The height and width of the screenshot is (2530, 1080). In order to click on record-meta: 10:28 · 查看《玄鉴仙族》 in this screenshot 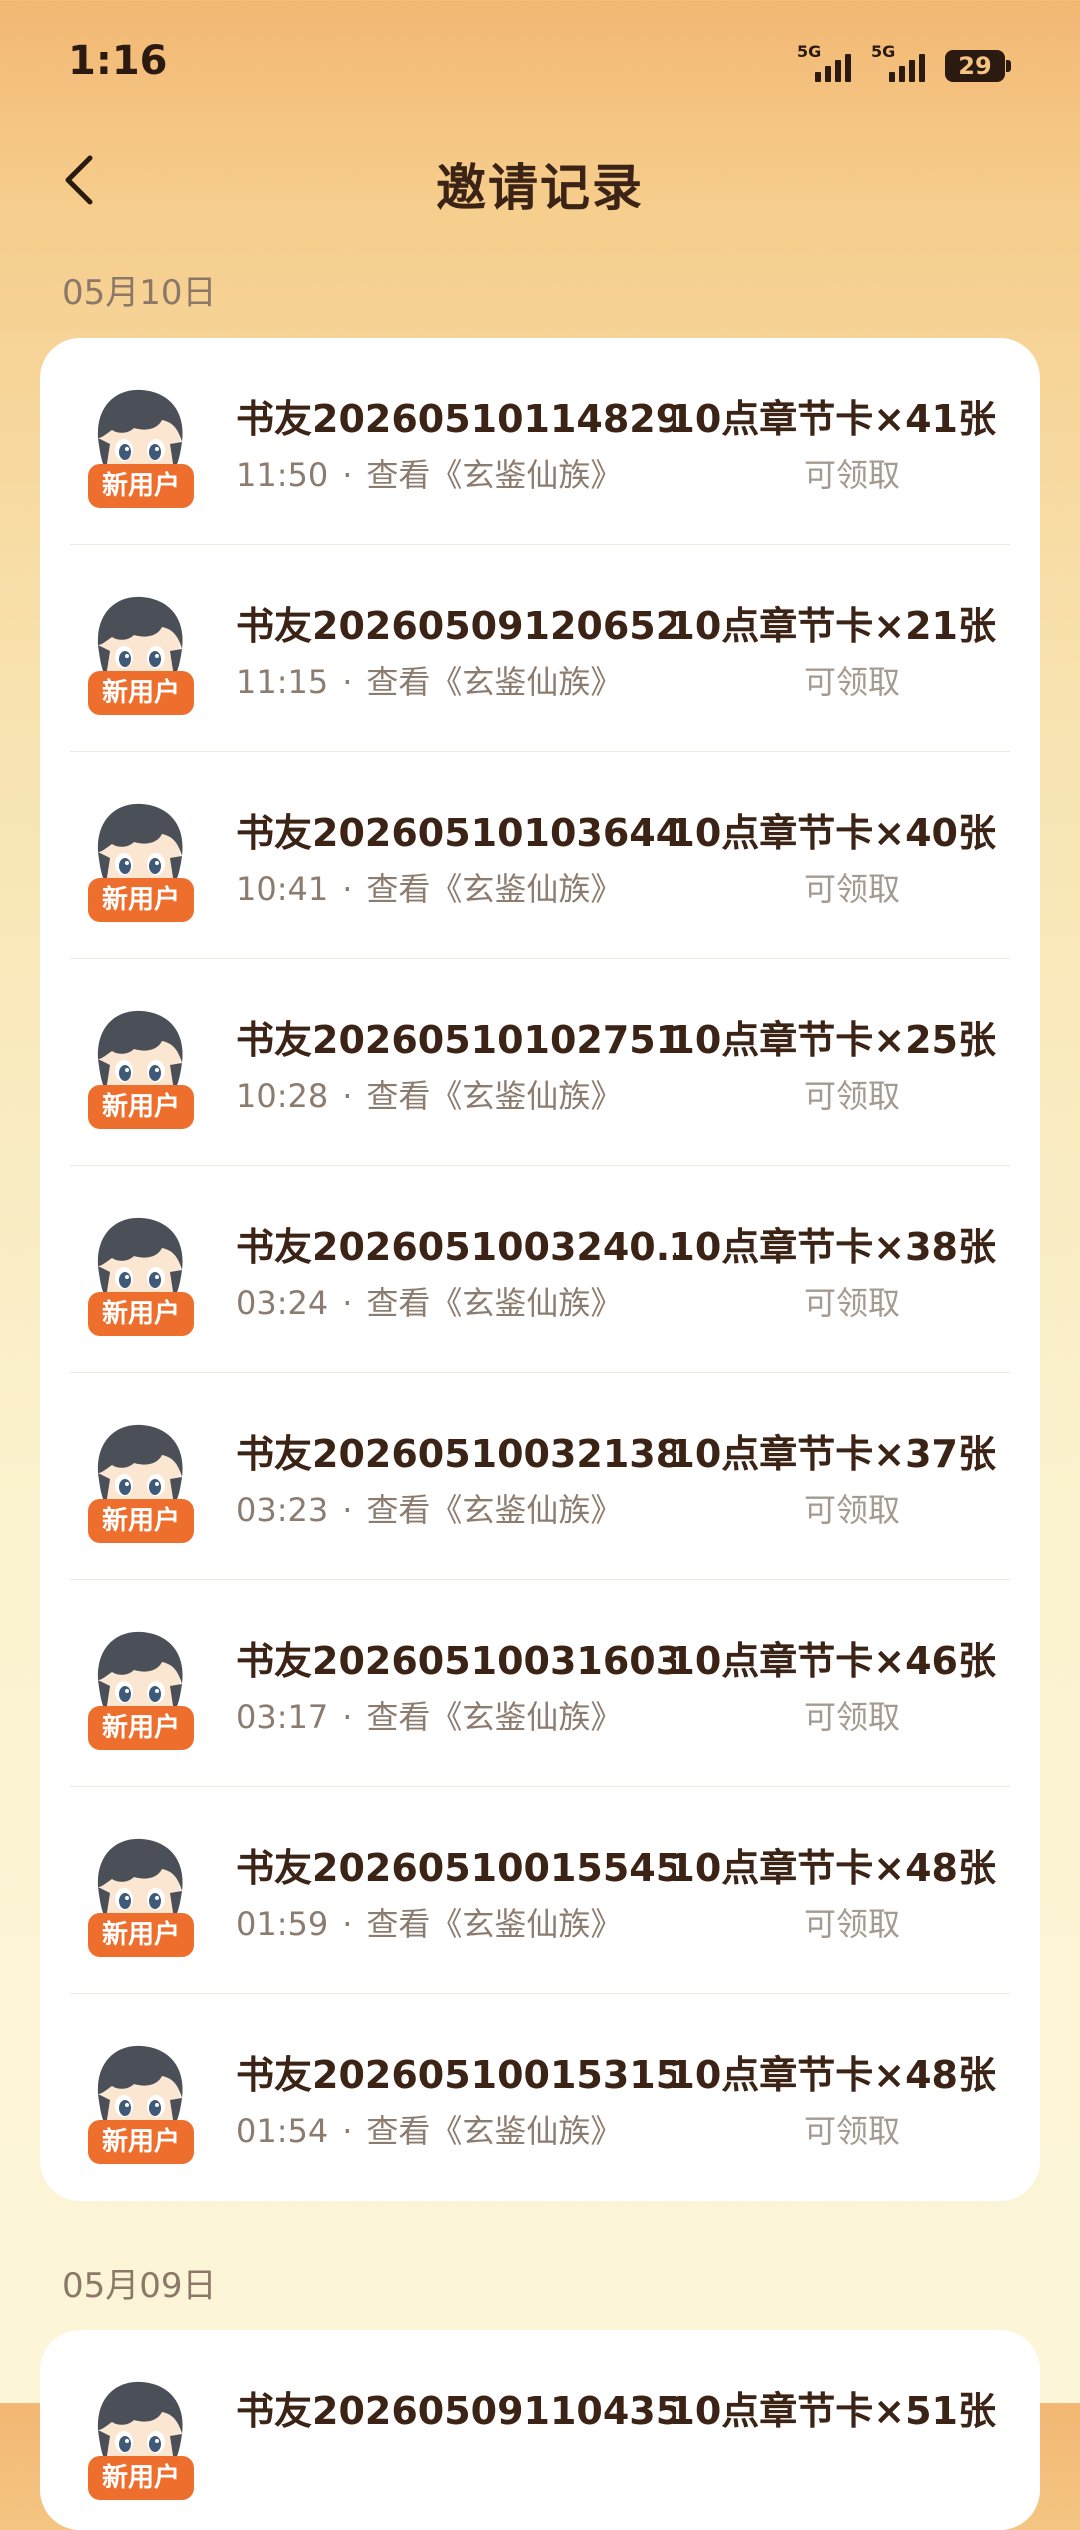, I will do `click(429, 1094)`.